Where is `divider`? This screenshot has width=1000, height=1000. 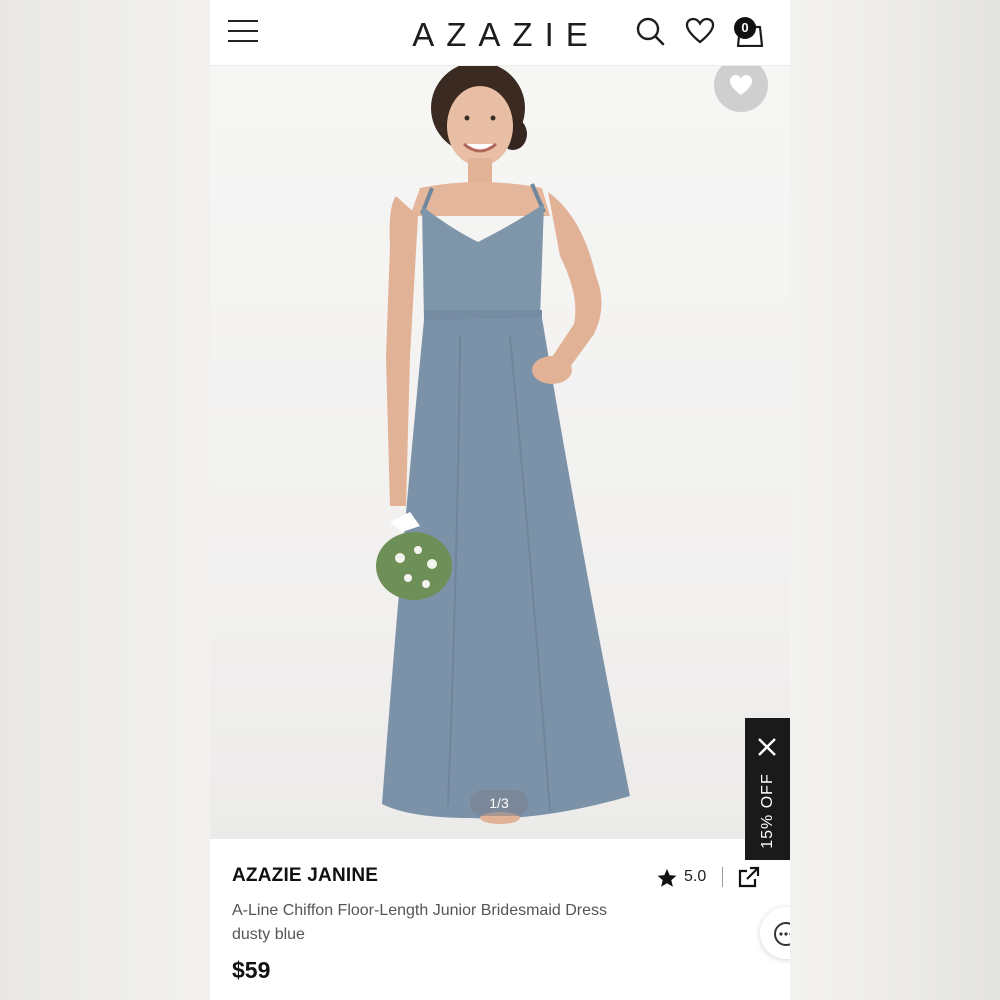 divider is located at coordinates (722, 877).